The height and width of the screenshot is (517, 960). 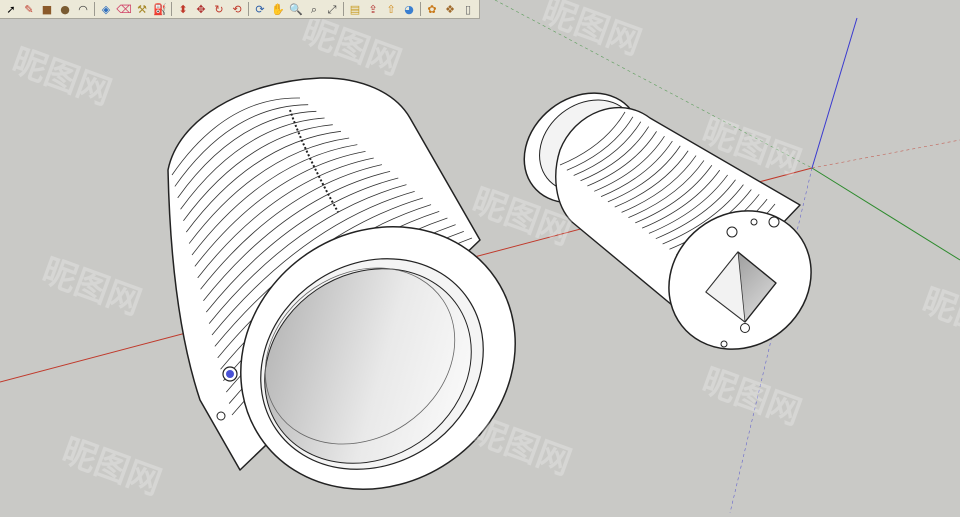 What do you see at coordinates (47, 9) in the screenshot?
I see `rectangle-tool-icon: ■` at bounding box center [47, 9].